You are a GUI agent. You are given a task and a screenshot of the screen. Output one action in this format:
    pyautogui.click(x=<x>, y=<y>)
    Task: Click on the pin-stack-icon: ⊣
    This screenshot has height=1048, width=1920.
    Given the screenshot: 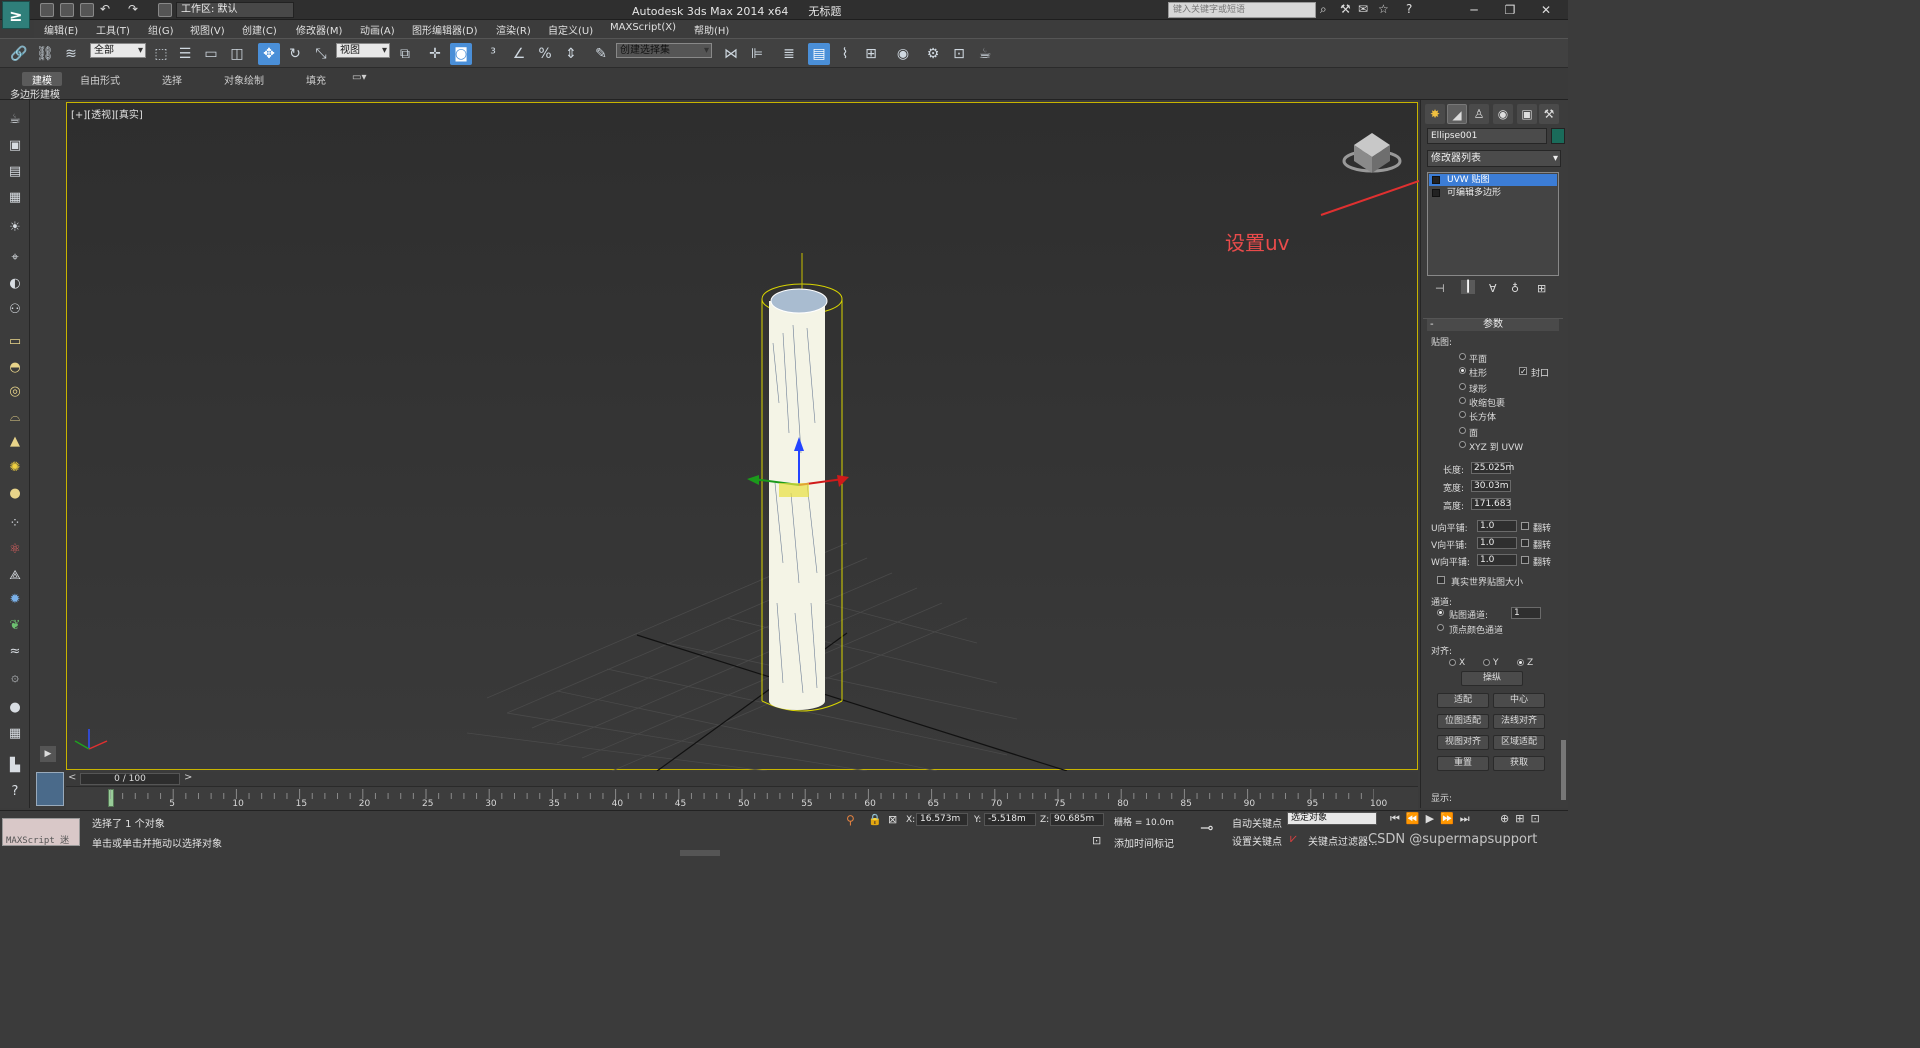 What is the action you would take?
    pyautogui.click(x=1440, y=288)
    